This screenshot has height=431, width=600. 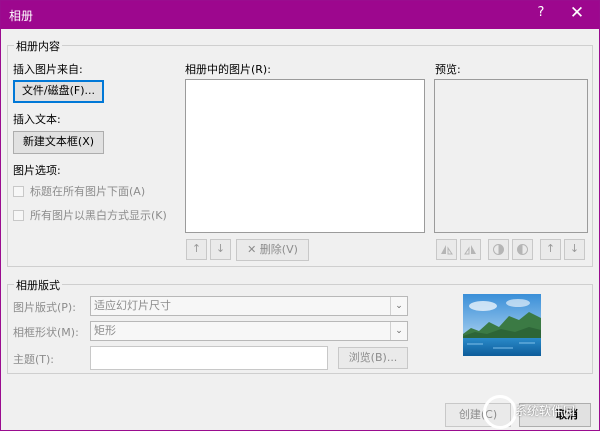 What do you see at coordinates (21, 16) in the screenshot?
I see `dialog-title: 相册` at bounding box center [21, 16].